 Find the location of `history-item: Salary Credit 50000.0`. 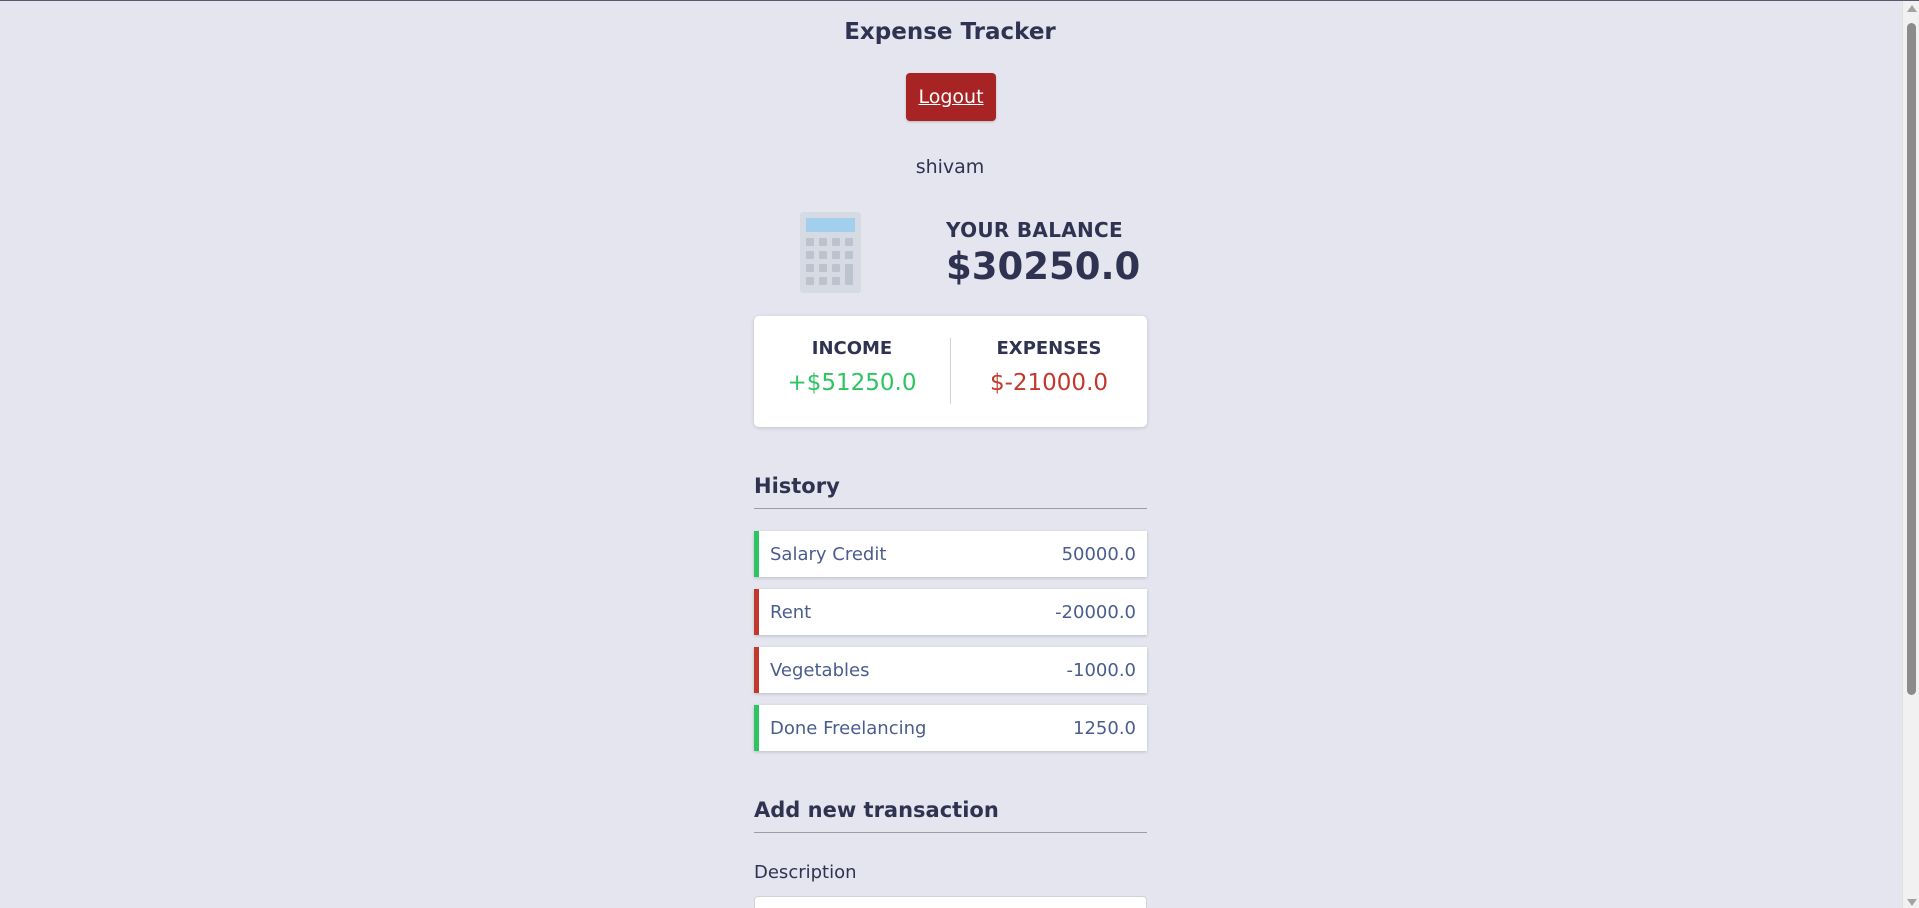

history-item: Salary Credit 50000.0 is located at coordinates (950, 554).